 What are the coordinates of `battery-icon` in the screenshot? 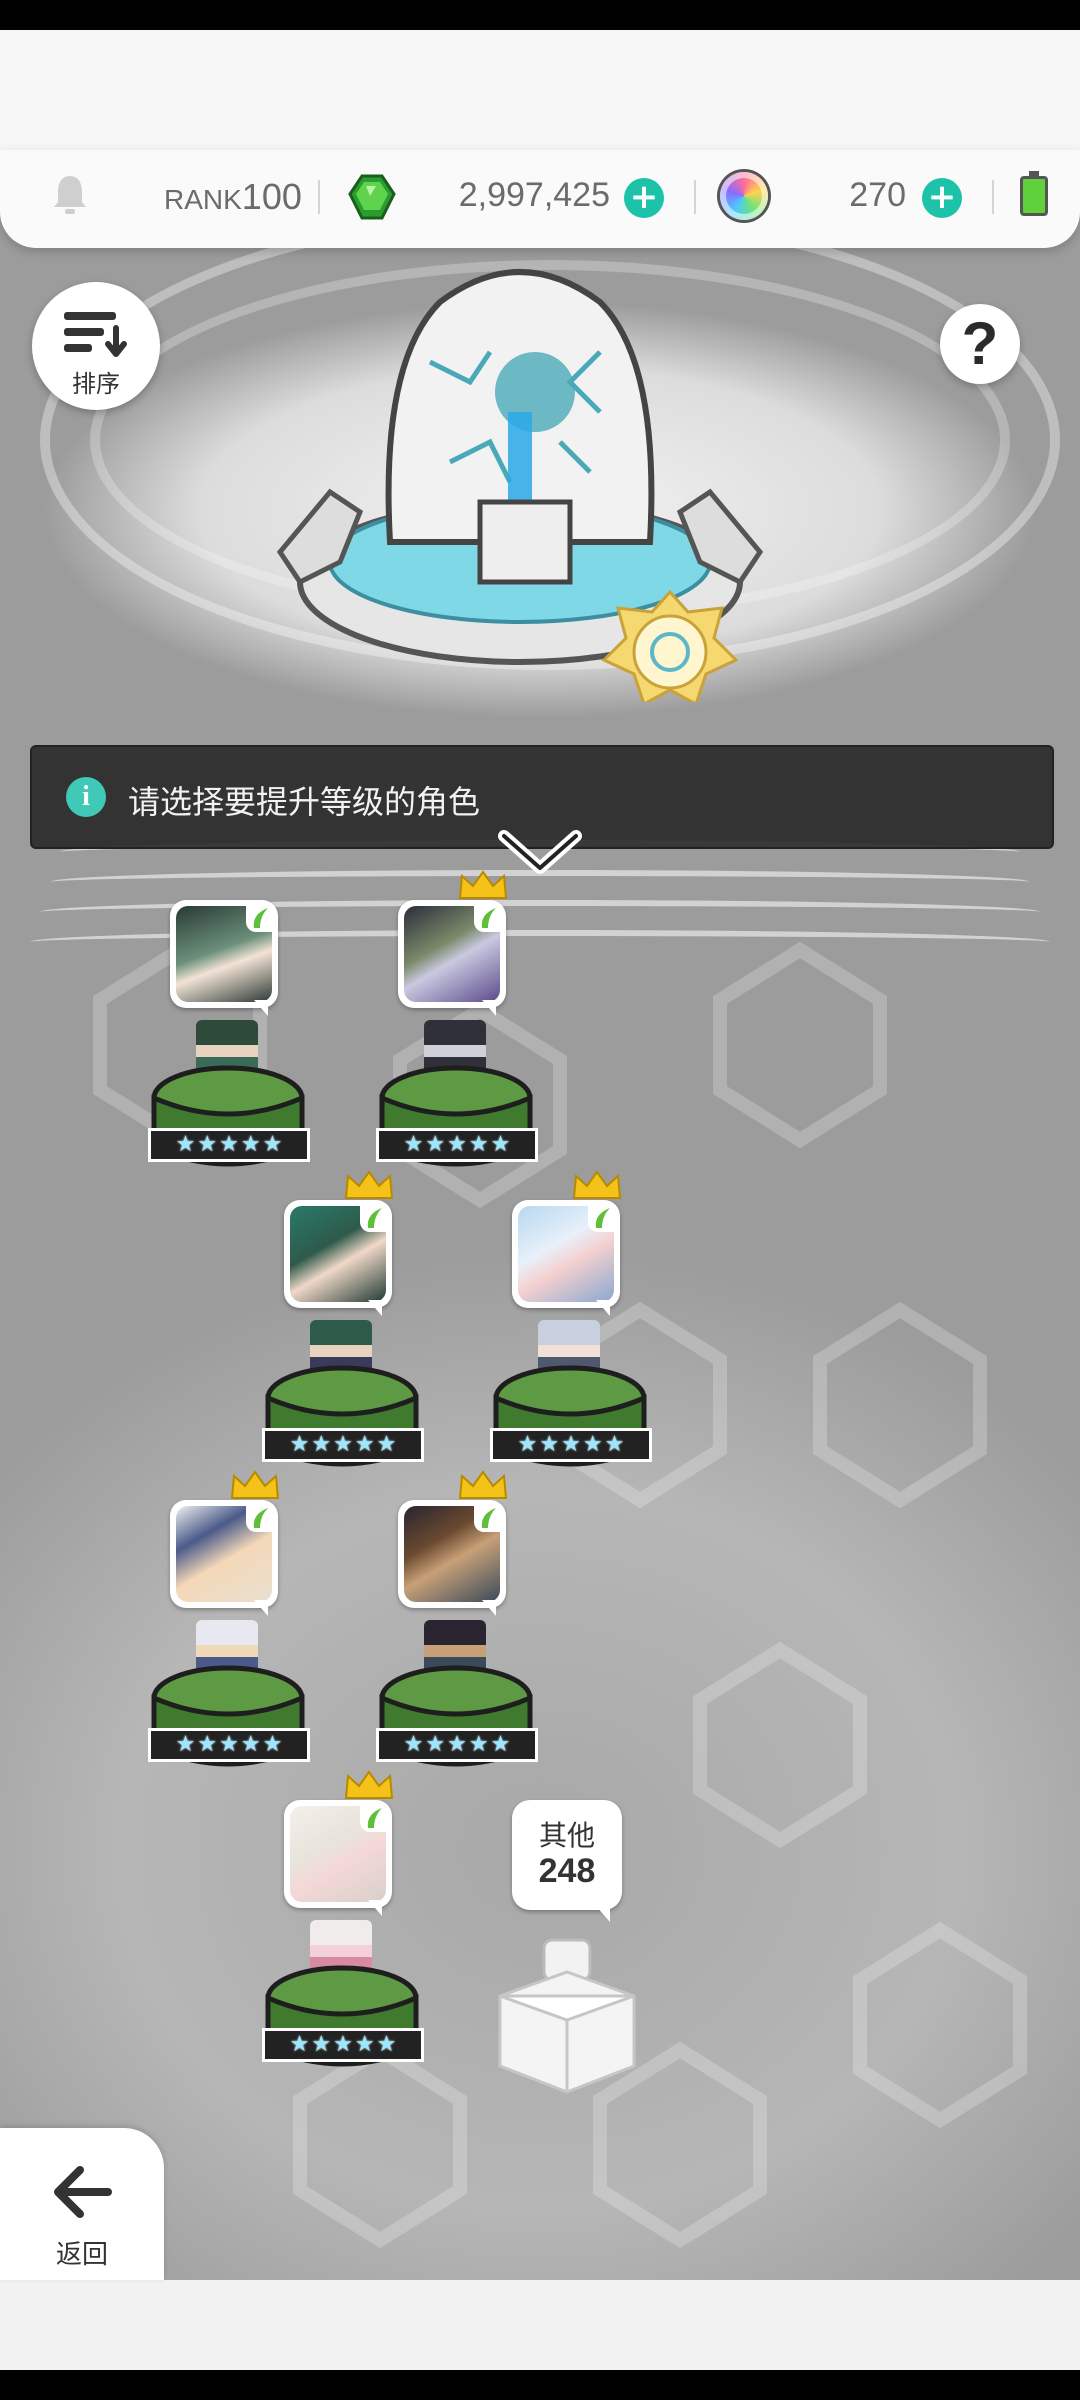 It's located at (1034, 193).